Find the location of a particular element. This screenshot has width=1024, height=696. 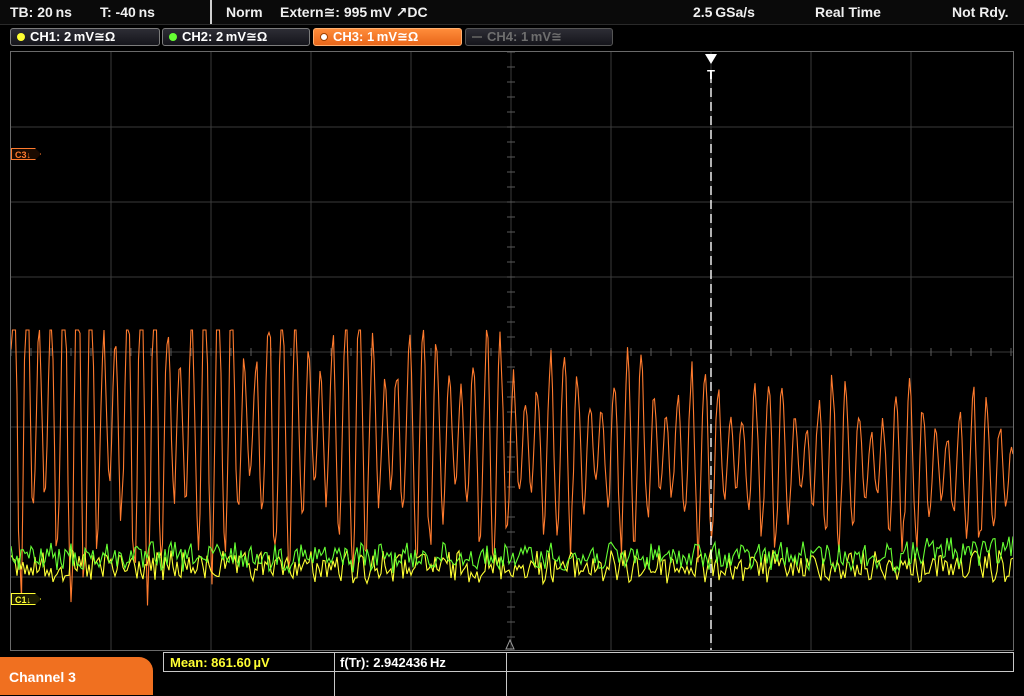

channel-3-dot-icon is located at coordinates (324, 37).